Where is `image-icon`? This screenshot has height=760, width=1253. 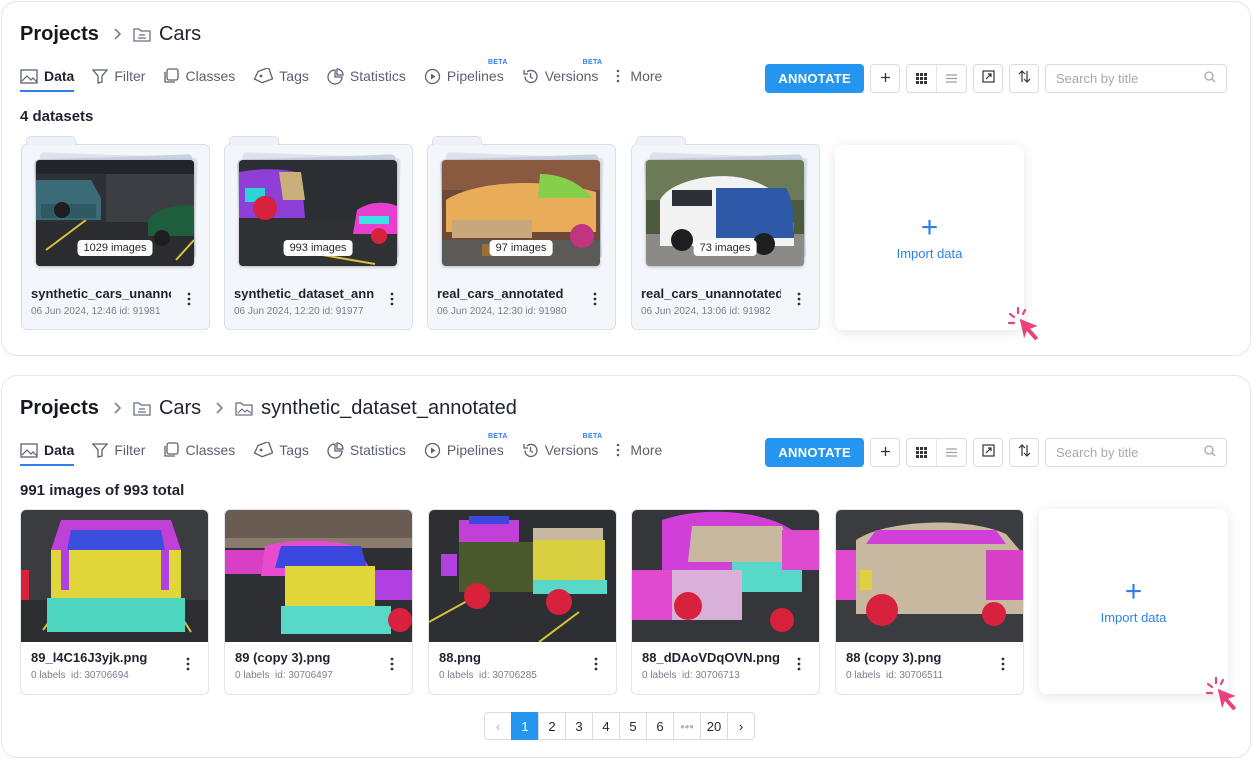
image-icon is located at coordinates (29, 76).